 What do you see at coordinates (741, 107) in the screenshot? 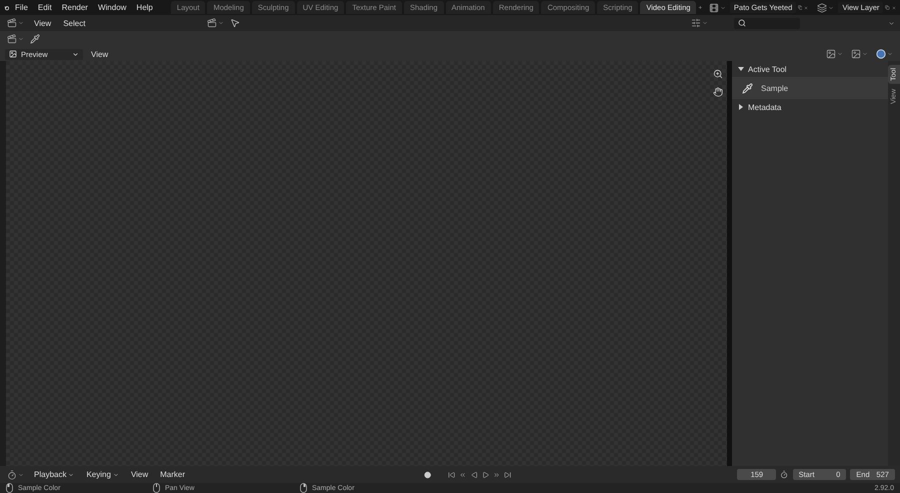
I see `collapsed-triangle-icon` at bounding box center [741, 107].